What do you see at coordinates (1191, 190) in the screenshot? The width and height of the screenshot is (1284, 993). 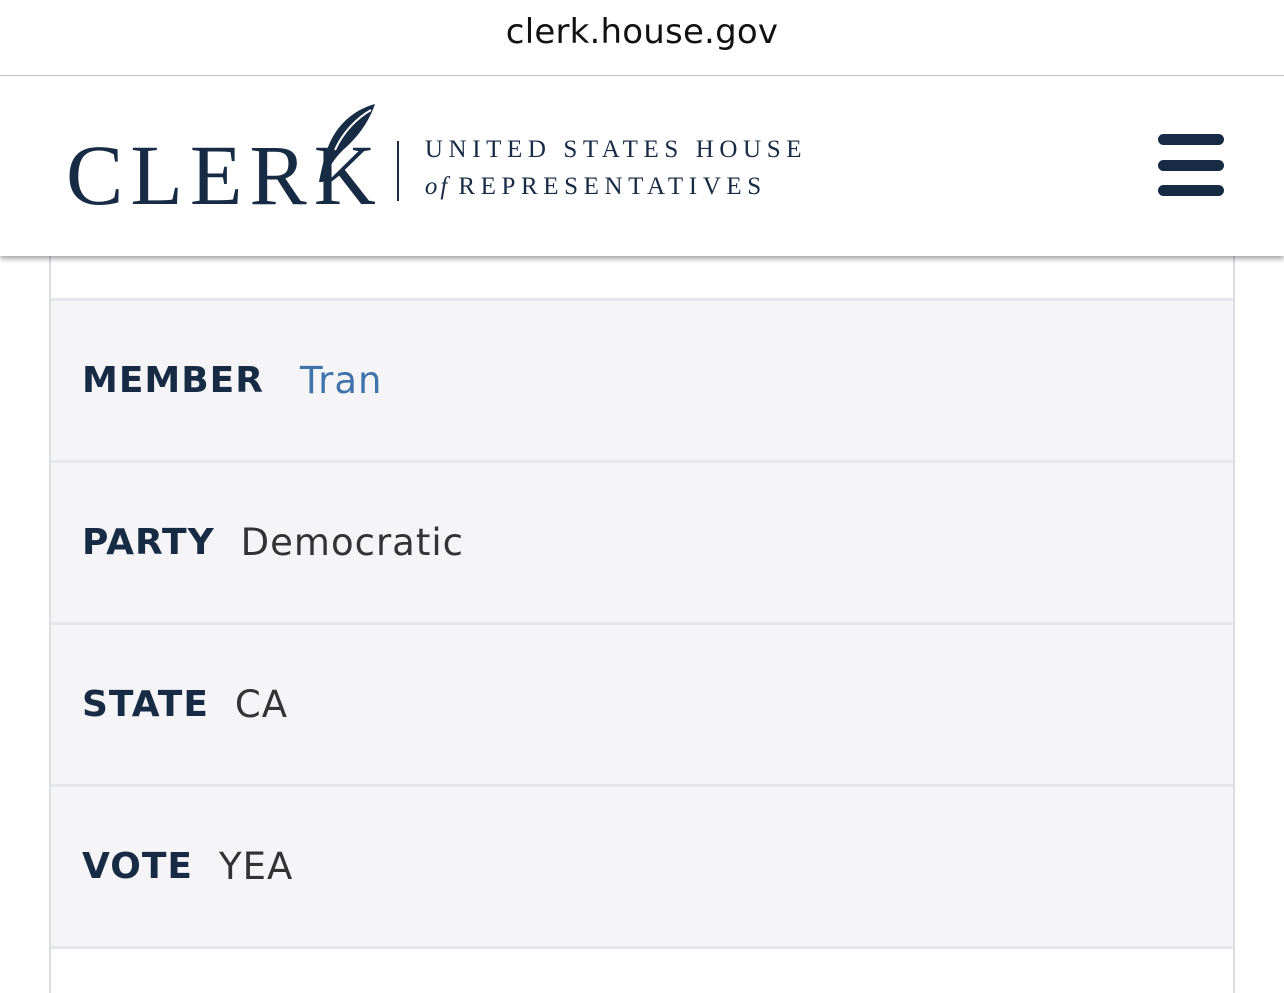 I see `menu-bar-bottom` at bounding box center [1191, 190].